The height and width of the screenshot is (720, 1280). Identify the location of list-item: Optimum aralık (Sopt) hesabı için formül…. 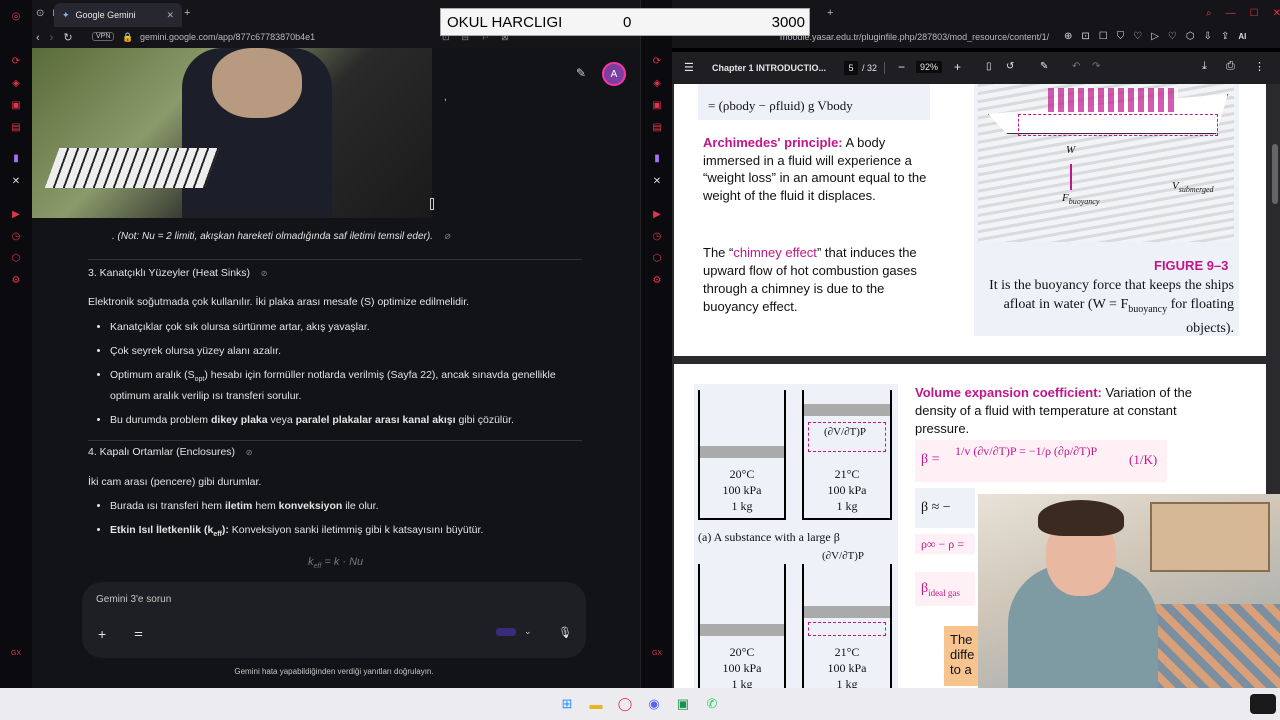
(349, 385).